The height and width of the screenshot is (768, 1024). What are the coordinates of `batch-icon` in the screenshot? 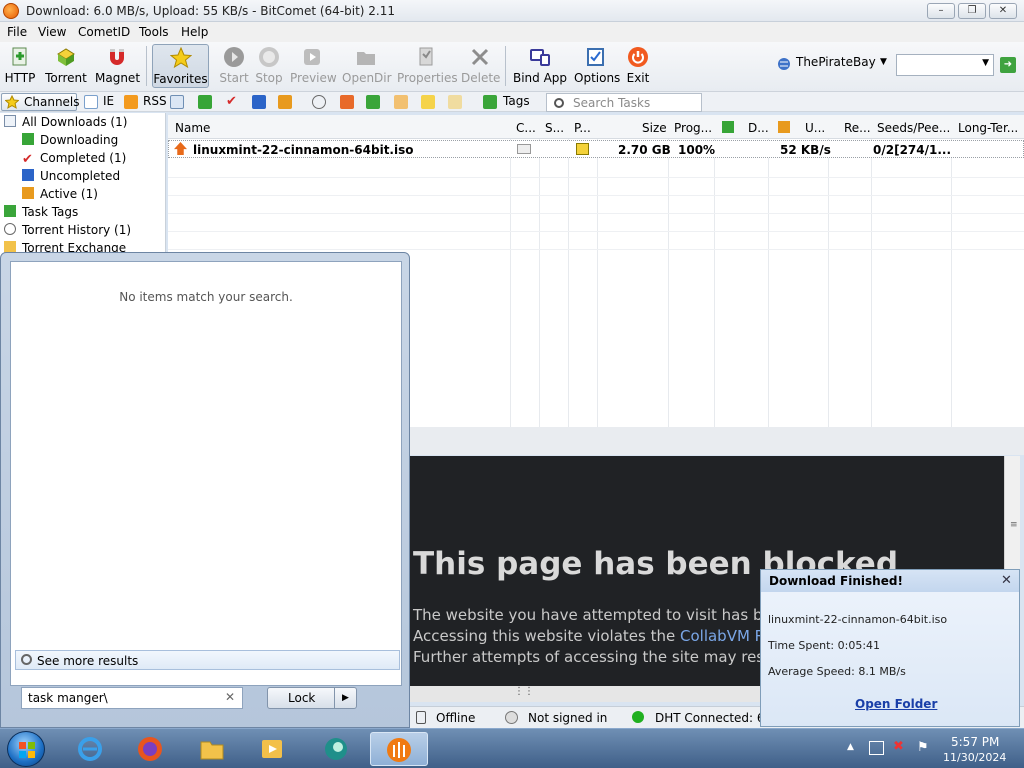 It's located at (428, 102).